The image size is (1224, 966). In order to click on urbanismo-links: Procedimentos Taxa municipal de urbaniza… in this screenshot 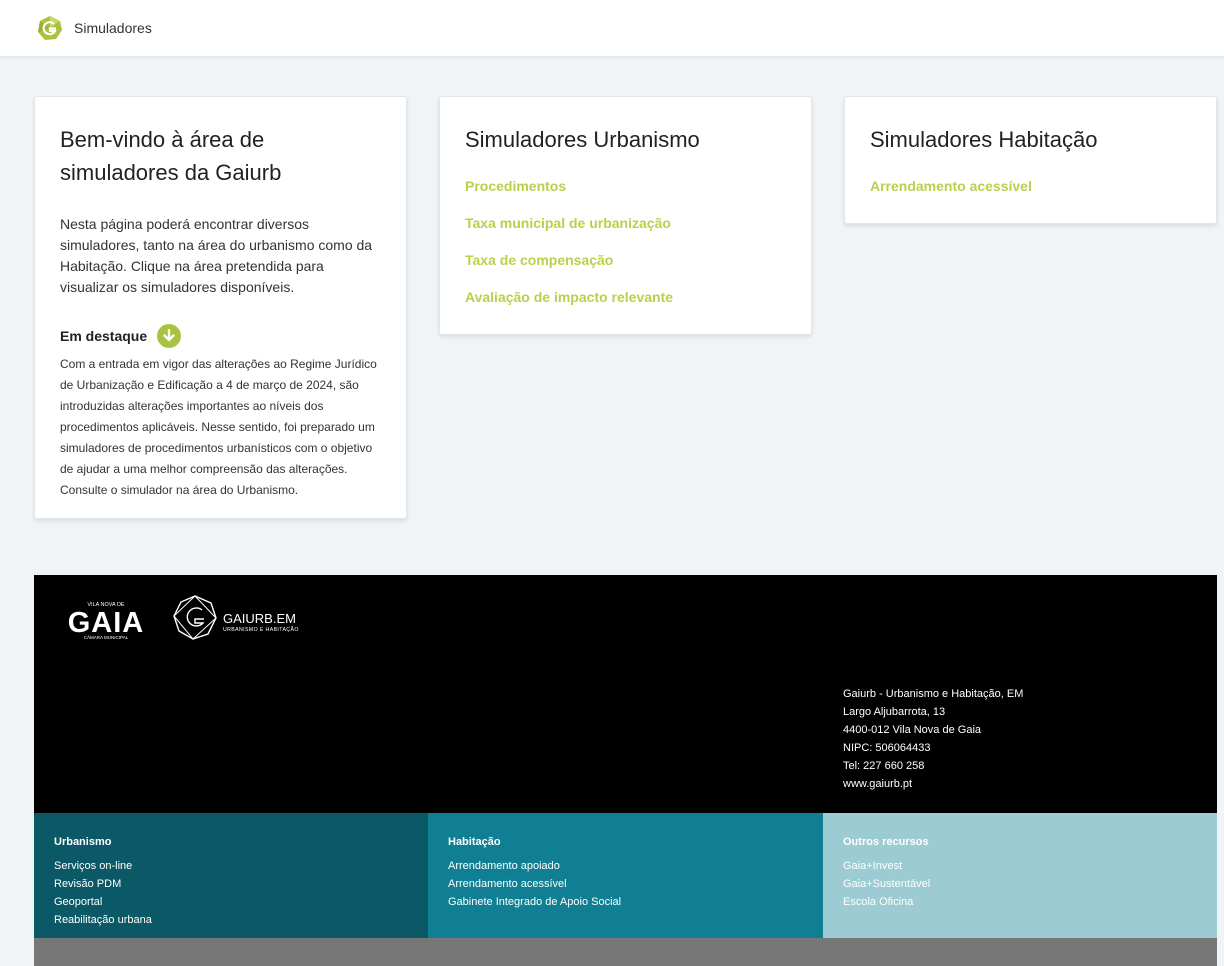, I will do `click(626, 241)`.